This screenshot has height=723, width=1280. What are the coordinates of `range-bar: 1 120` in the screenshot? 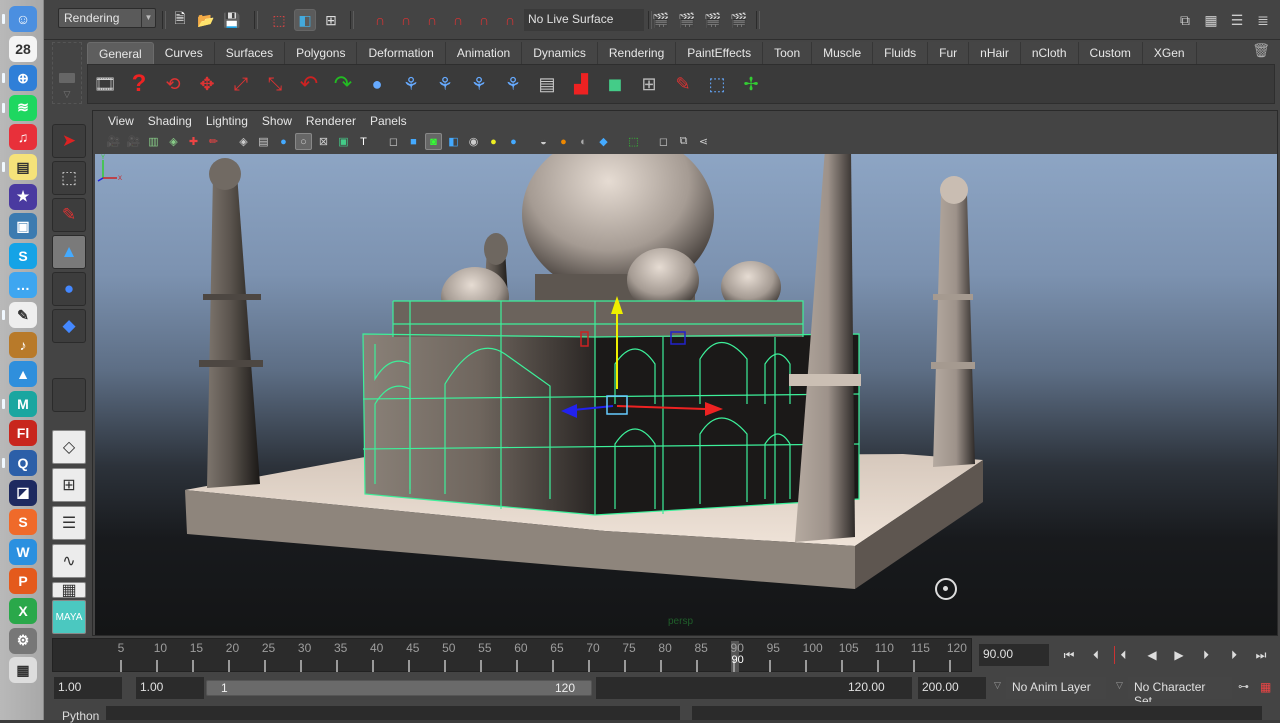 It's located at (399, 688).